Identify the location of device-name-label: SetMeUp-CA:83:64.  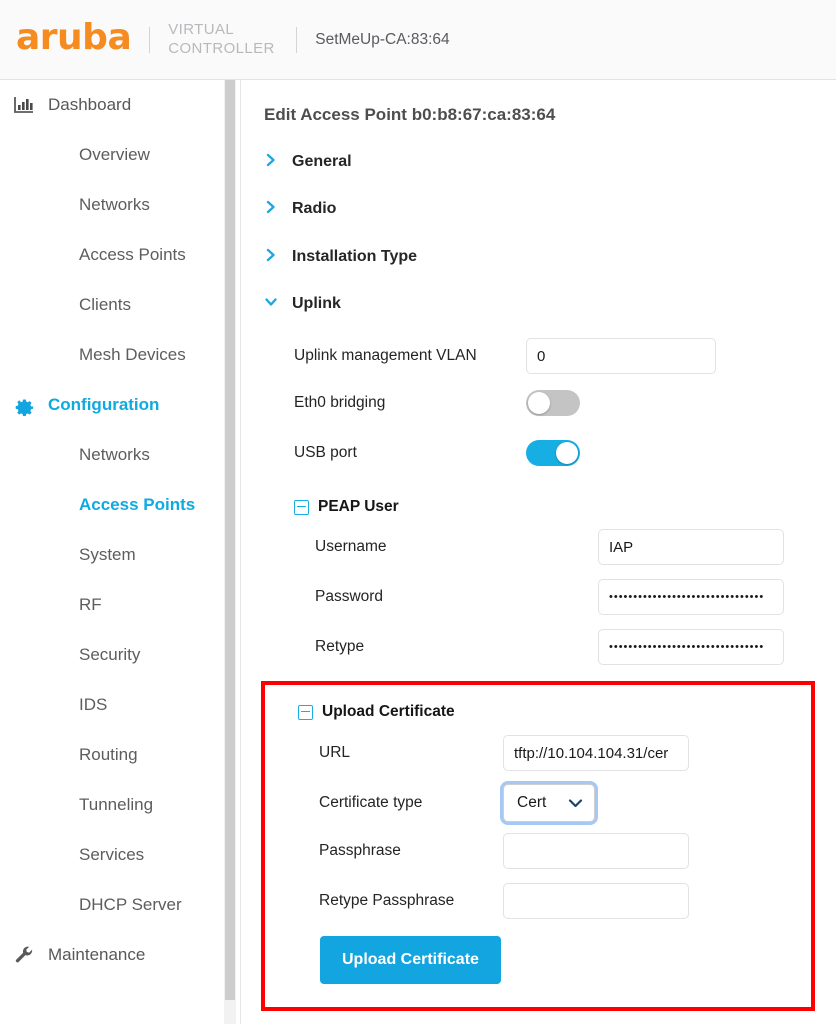
(382, 39).